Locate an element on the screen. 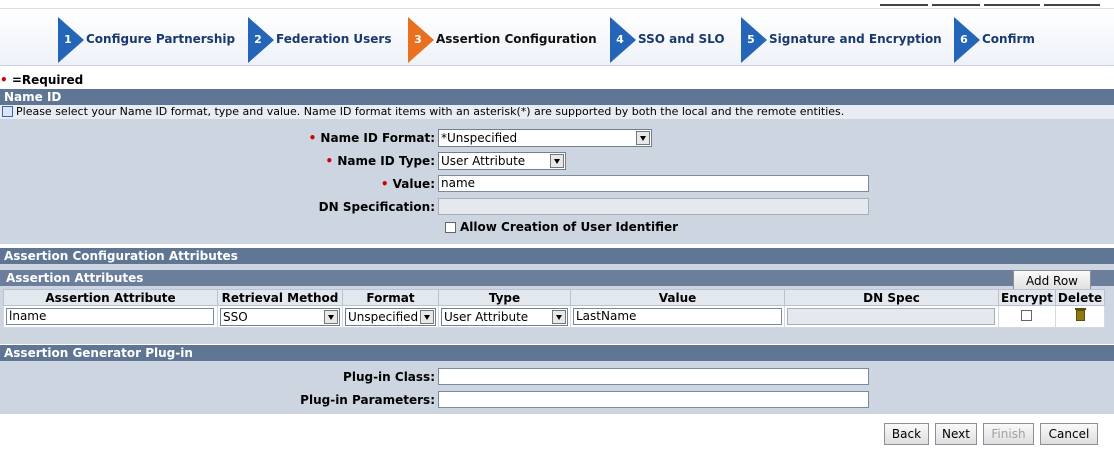  column-header: Encrypt is located at coordinates (1027, 297).